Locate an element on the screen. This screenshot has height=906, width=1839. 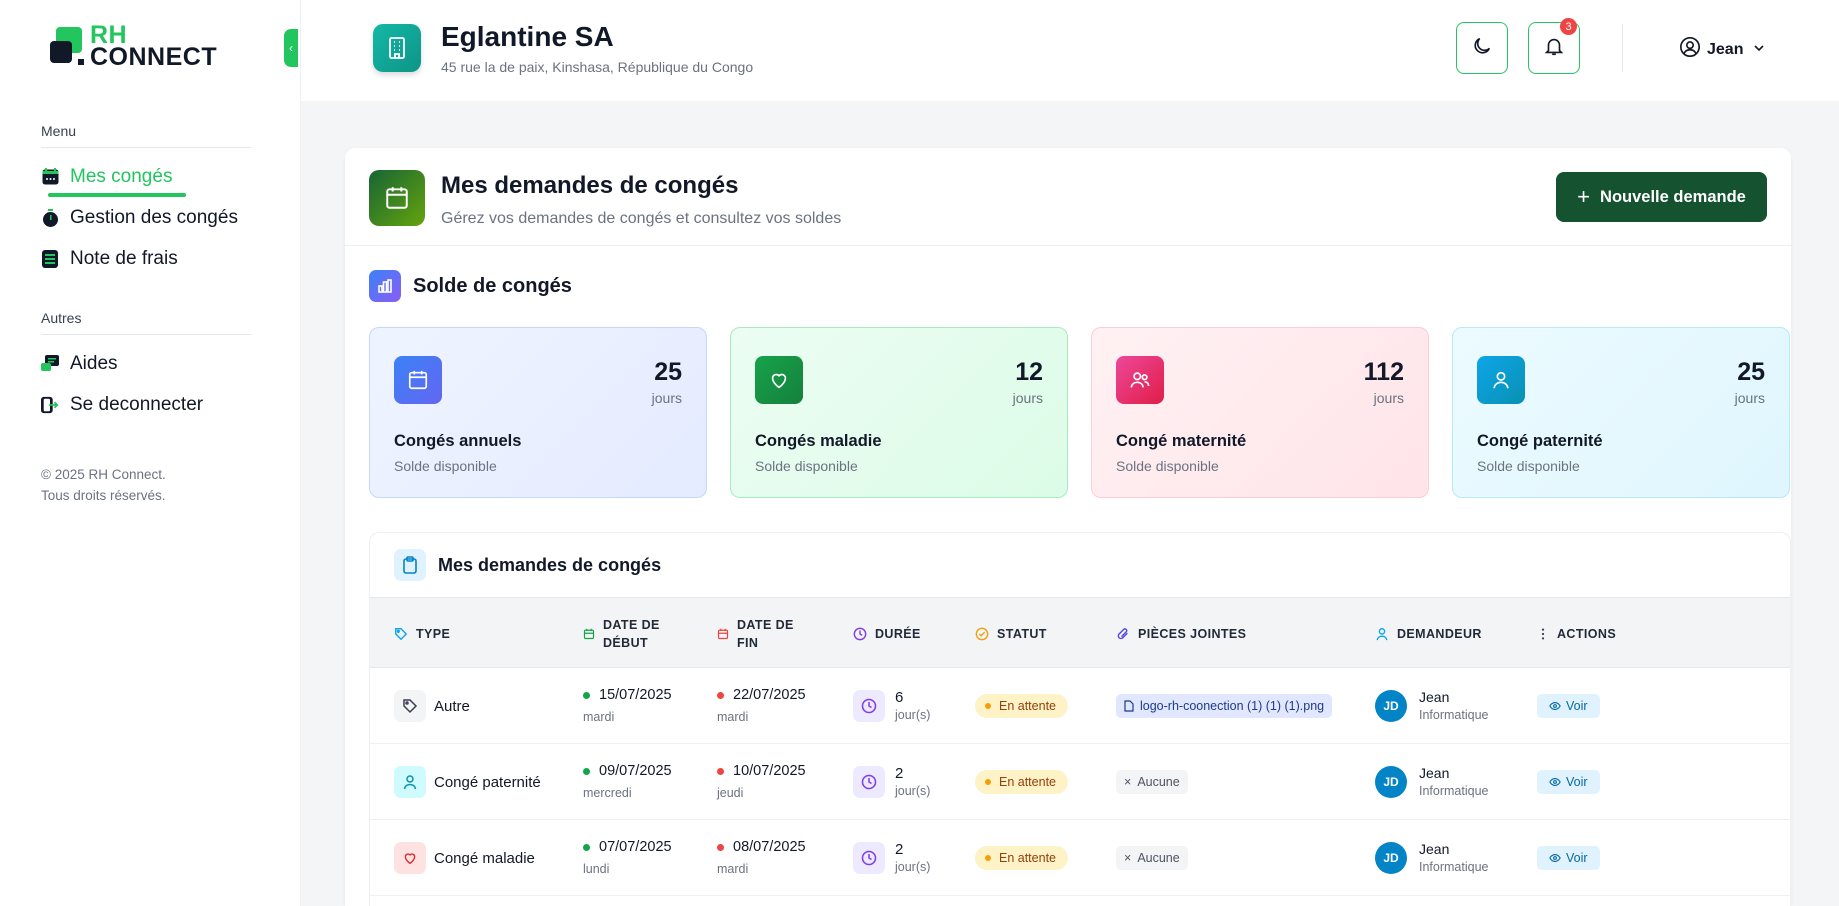
balance-value: 25 is located at coordinates (668, 372).